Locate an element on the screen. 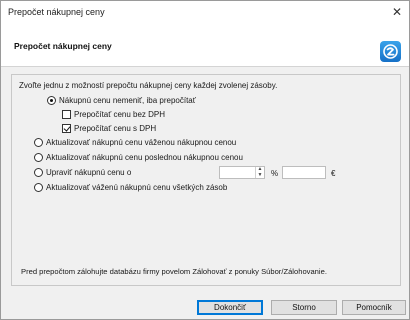 This screenshot has width=410, height=320. suboption-label: Prepočítať cenu bez DPH is located at coordinates (120, 114).